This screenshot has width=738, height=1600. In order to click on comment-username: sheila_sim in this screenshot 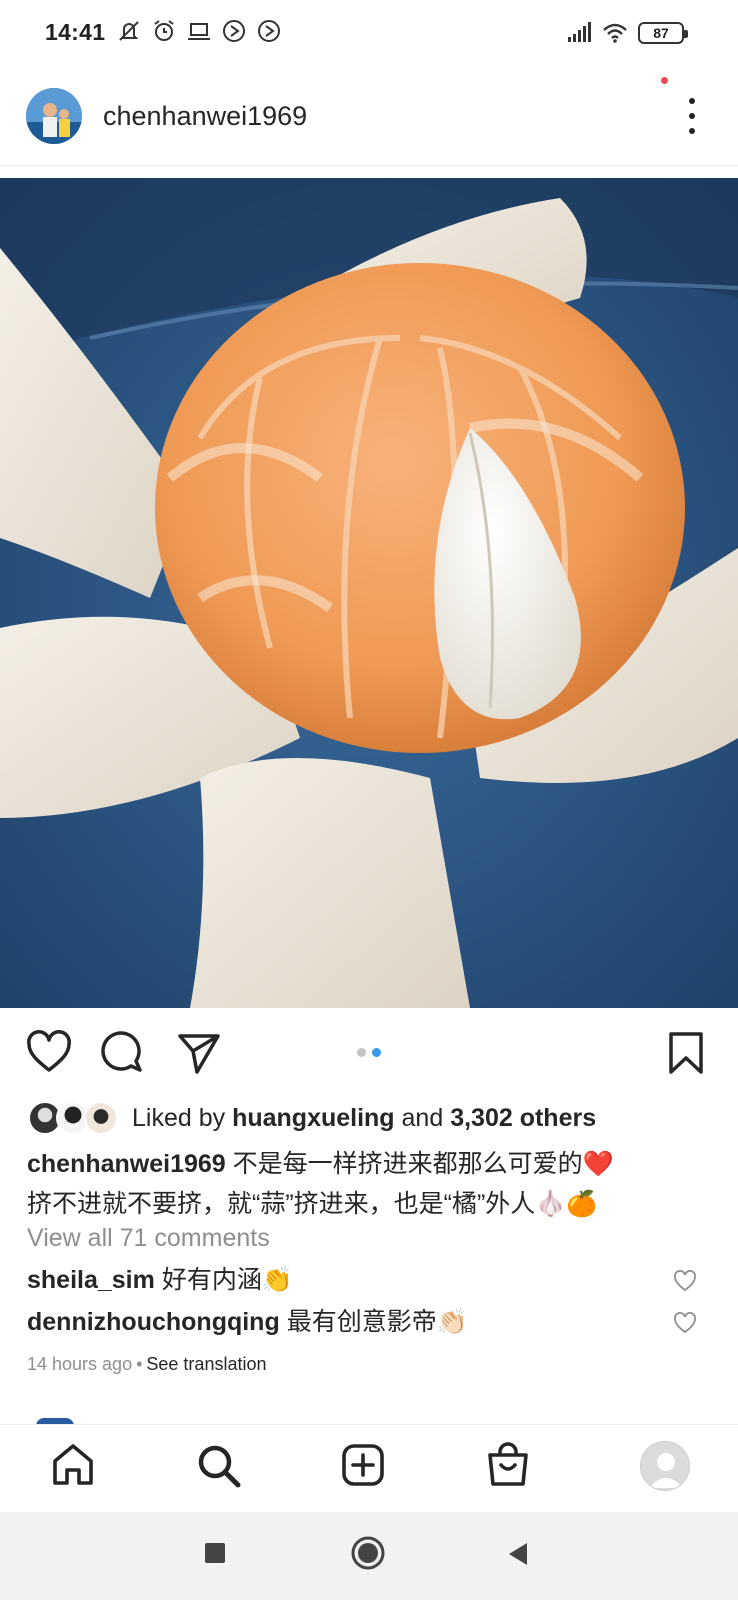, I will do `click(91, 1280)`.